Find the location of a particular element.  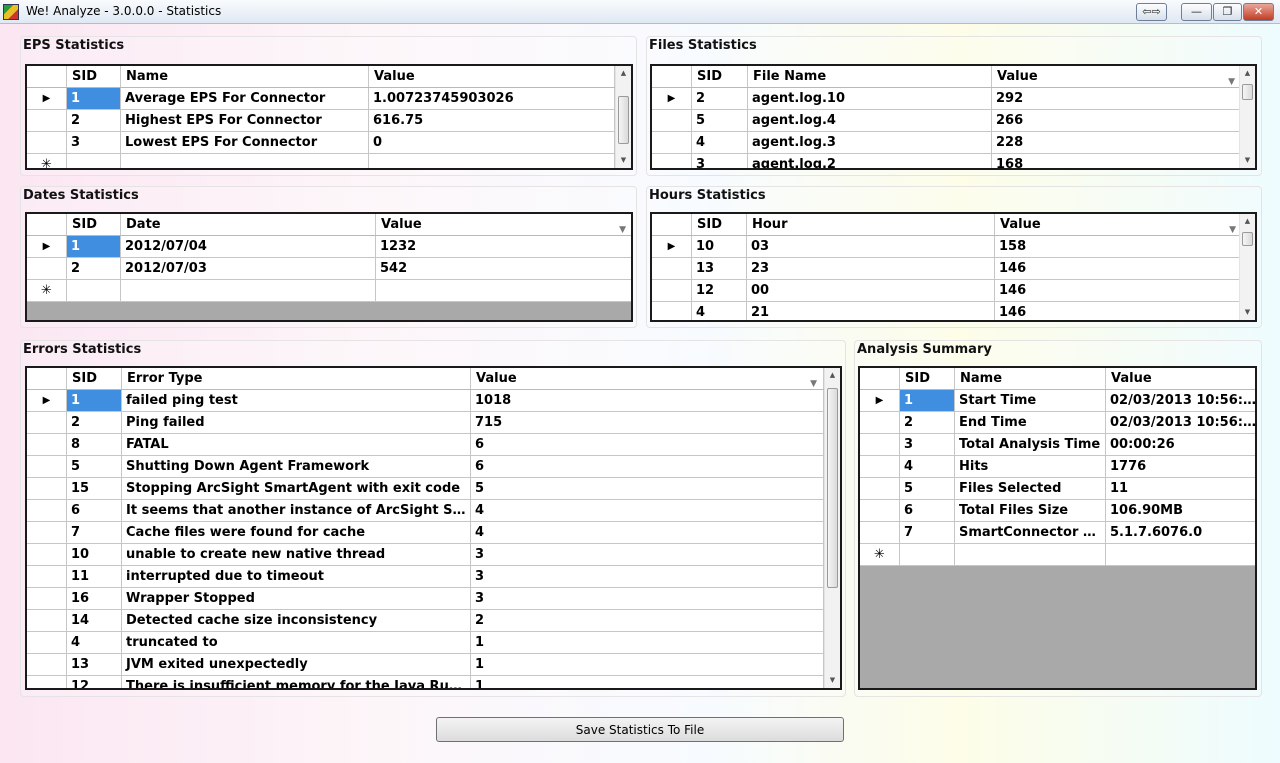

table-row: 3 Total Analysis Time 00:00:26 is located at coordinates (1057, 445).